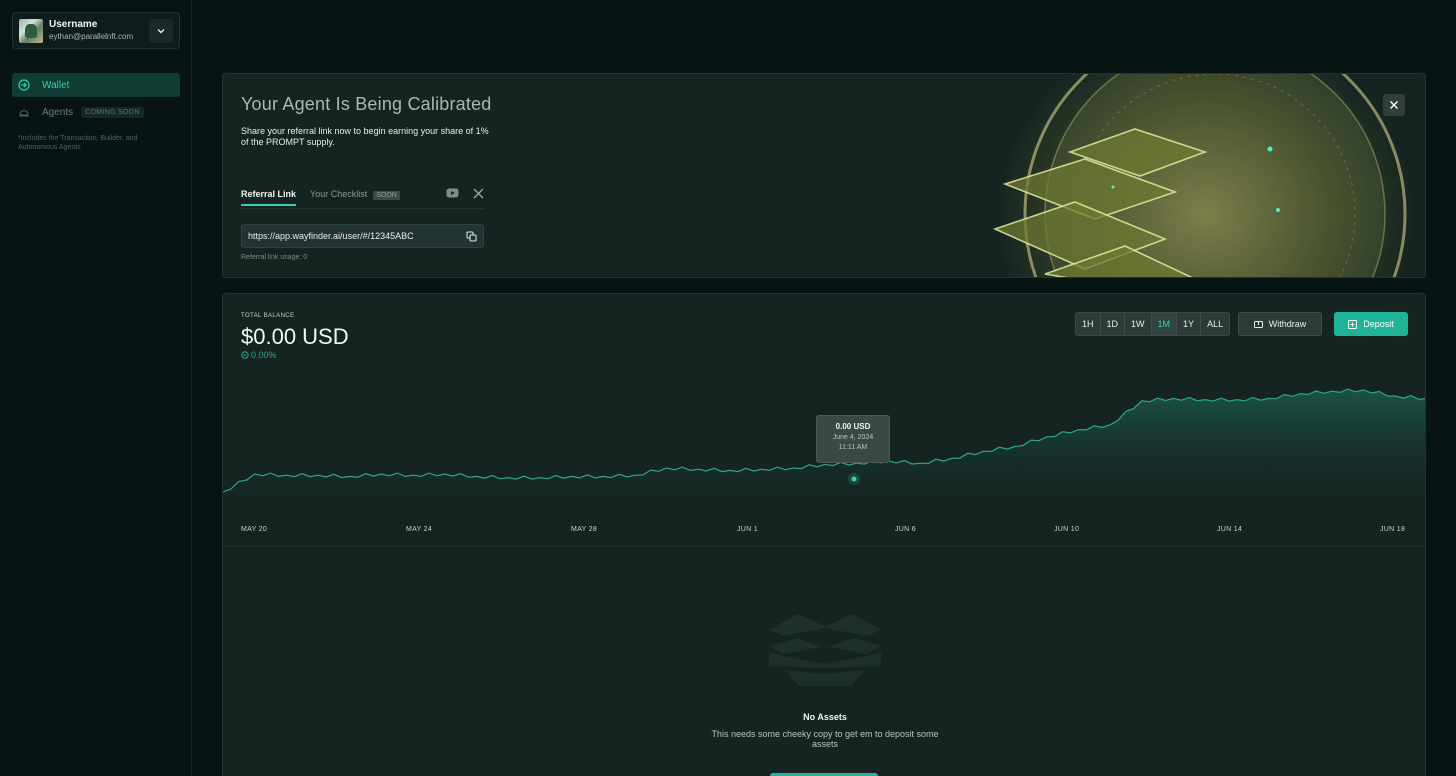 This screenshot has height=776, width=1456. Describe the element at coordinates (24, 85) in the screenshot. I see `wallet-icon` at that location.